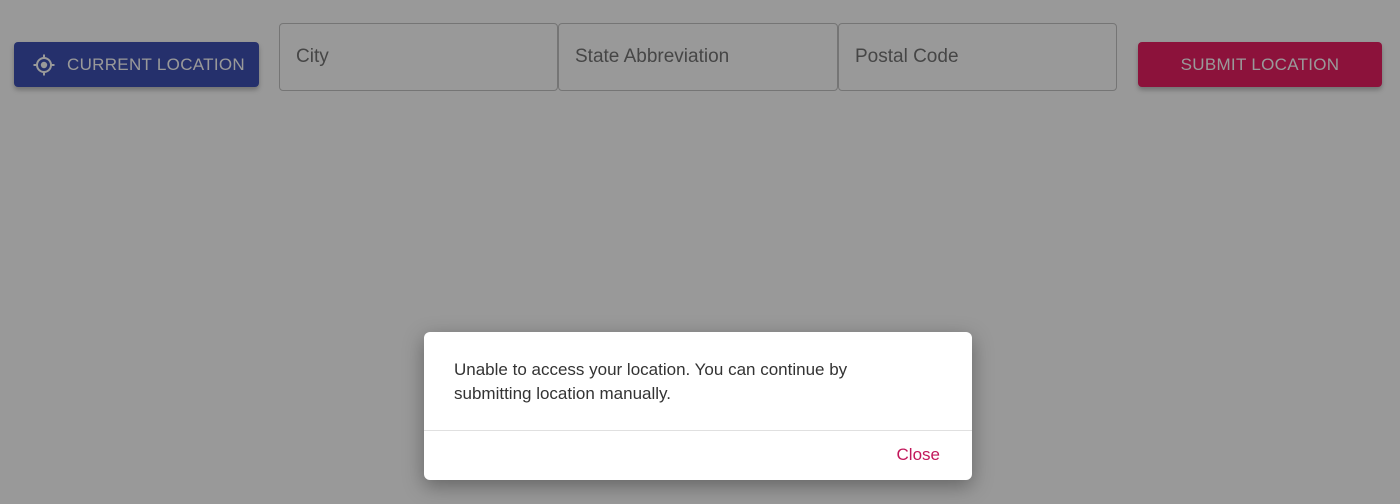 The image size is (1400, 504). I want to click on close-button: Close, so click(918, 455).